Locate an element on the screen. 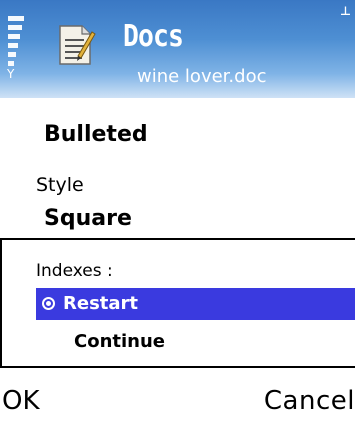 This screenshot has height=423, width=355. app-title: Docs is located at coordinates (153, 36).